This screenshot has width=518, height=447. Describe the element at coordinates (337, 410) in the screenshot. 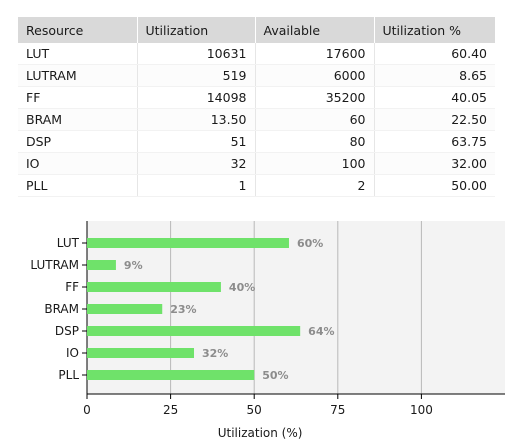

I see `x-tick-label: 75` at that location.